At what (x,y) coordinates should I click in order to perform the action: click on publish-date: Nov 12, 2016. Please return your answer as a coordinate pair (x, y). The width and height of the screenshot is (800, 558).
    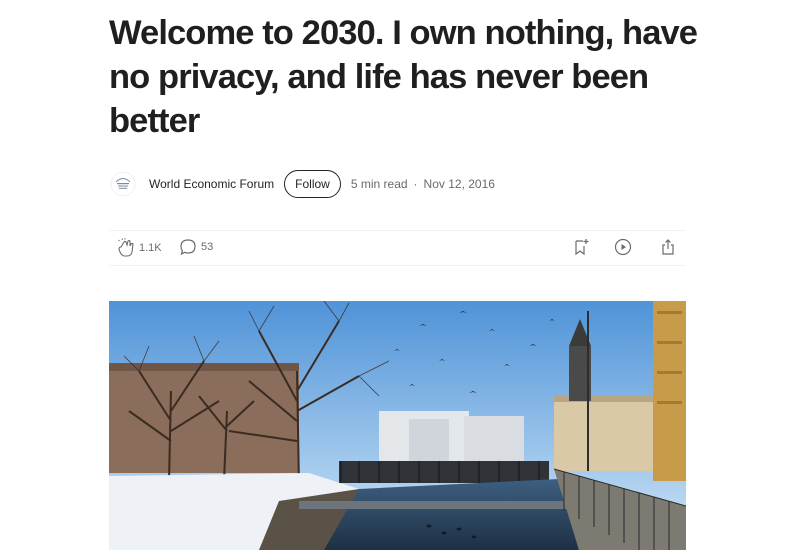
    Looking at the image, I should click on (459, 184).